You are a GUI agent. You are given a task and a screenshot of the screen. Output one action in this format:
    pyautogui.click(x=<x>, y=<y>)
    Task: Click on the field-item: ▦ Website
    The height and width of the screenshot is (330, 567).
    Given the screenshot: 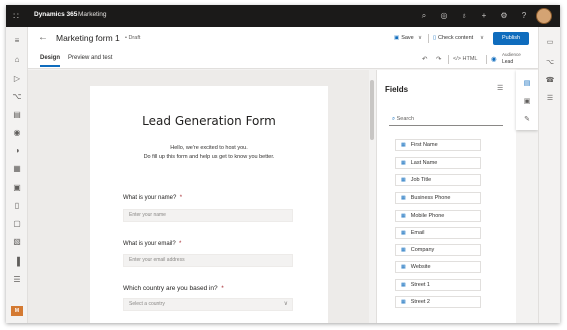 What is the action you would take?
    pyautogui.click(x=438, y=267)
    